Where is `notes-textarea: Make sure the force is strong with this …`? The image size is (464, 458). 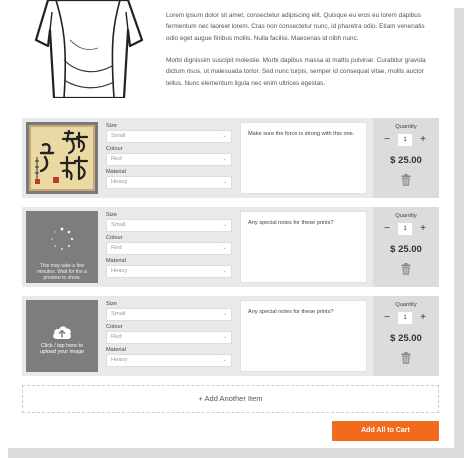 notes-textarea: Make sure the force is strong with this … is located at coordinates (303, 158).